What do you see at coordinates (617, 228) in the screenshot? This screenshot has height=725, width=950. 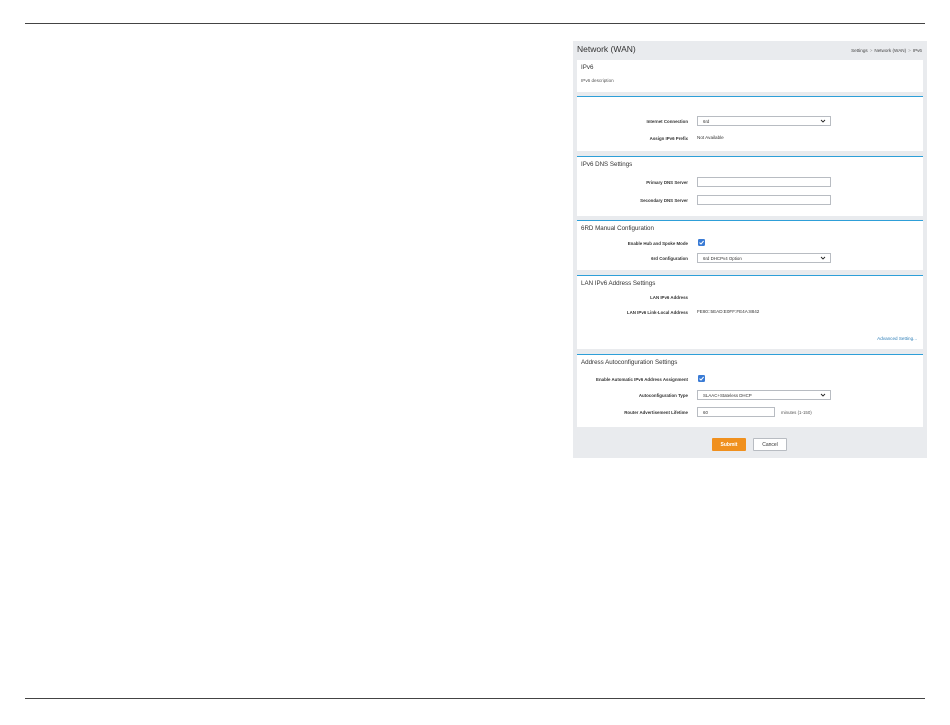 I see `sixrd-section-title: 6RD Manual Configuration` at bounding box center [617, 228].